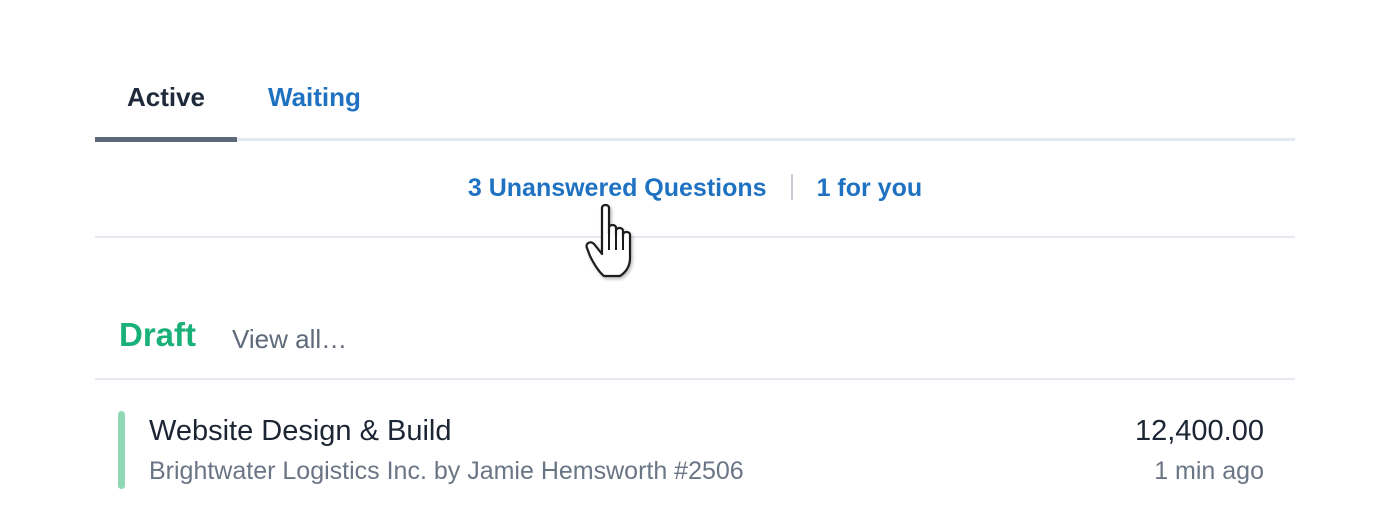 Image resolution: width=1386 pixels, height=518 pixels. I want to click on tab-bar-divider, so click(695, 139).